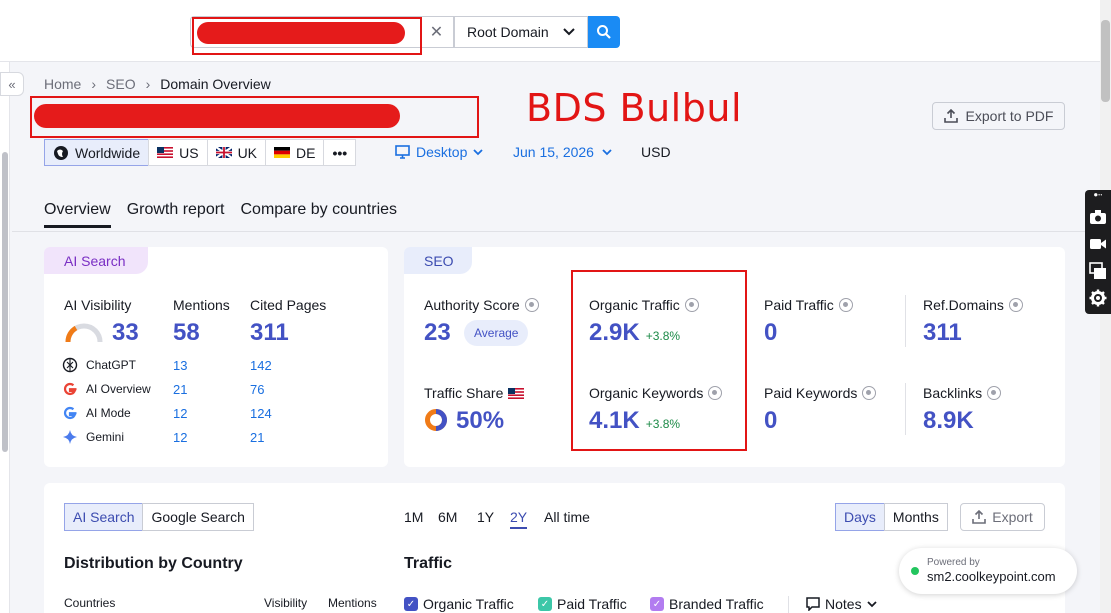 This screenshot has width=1111, height=613. What do you see at coordinates (464, 393) in the screenshot?
I see `traffic-share-label-text: Traffic Share` at bounding box center [464, 393].